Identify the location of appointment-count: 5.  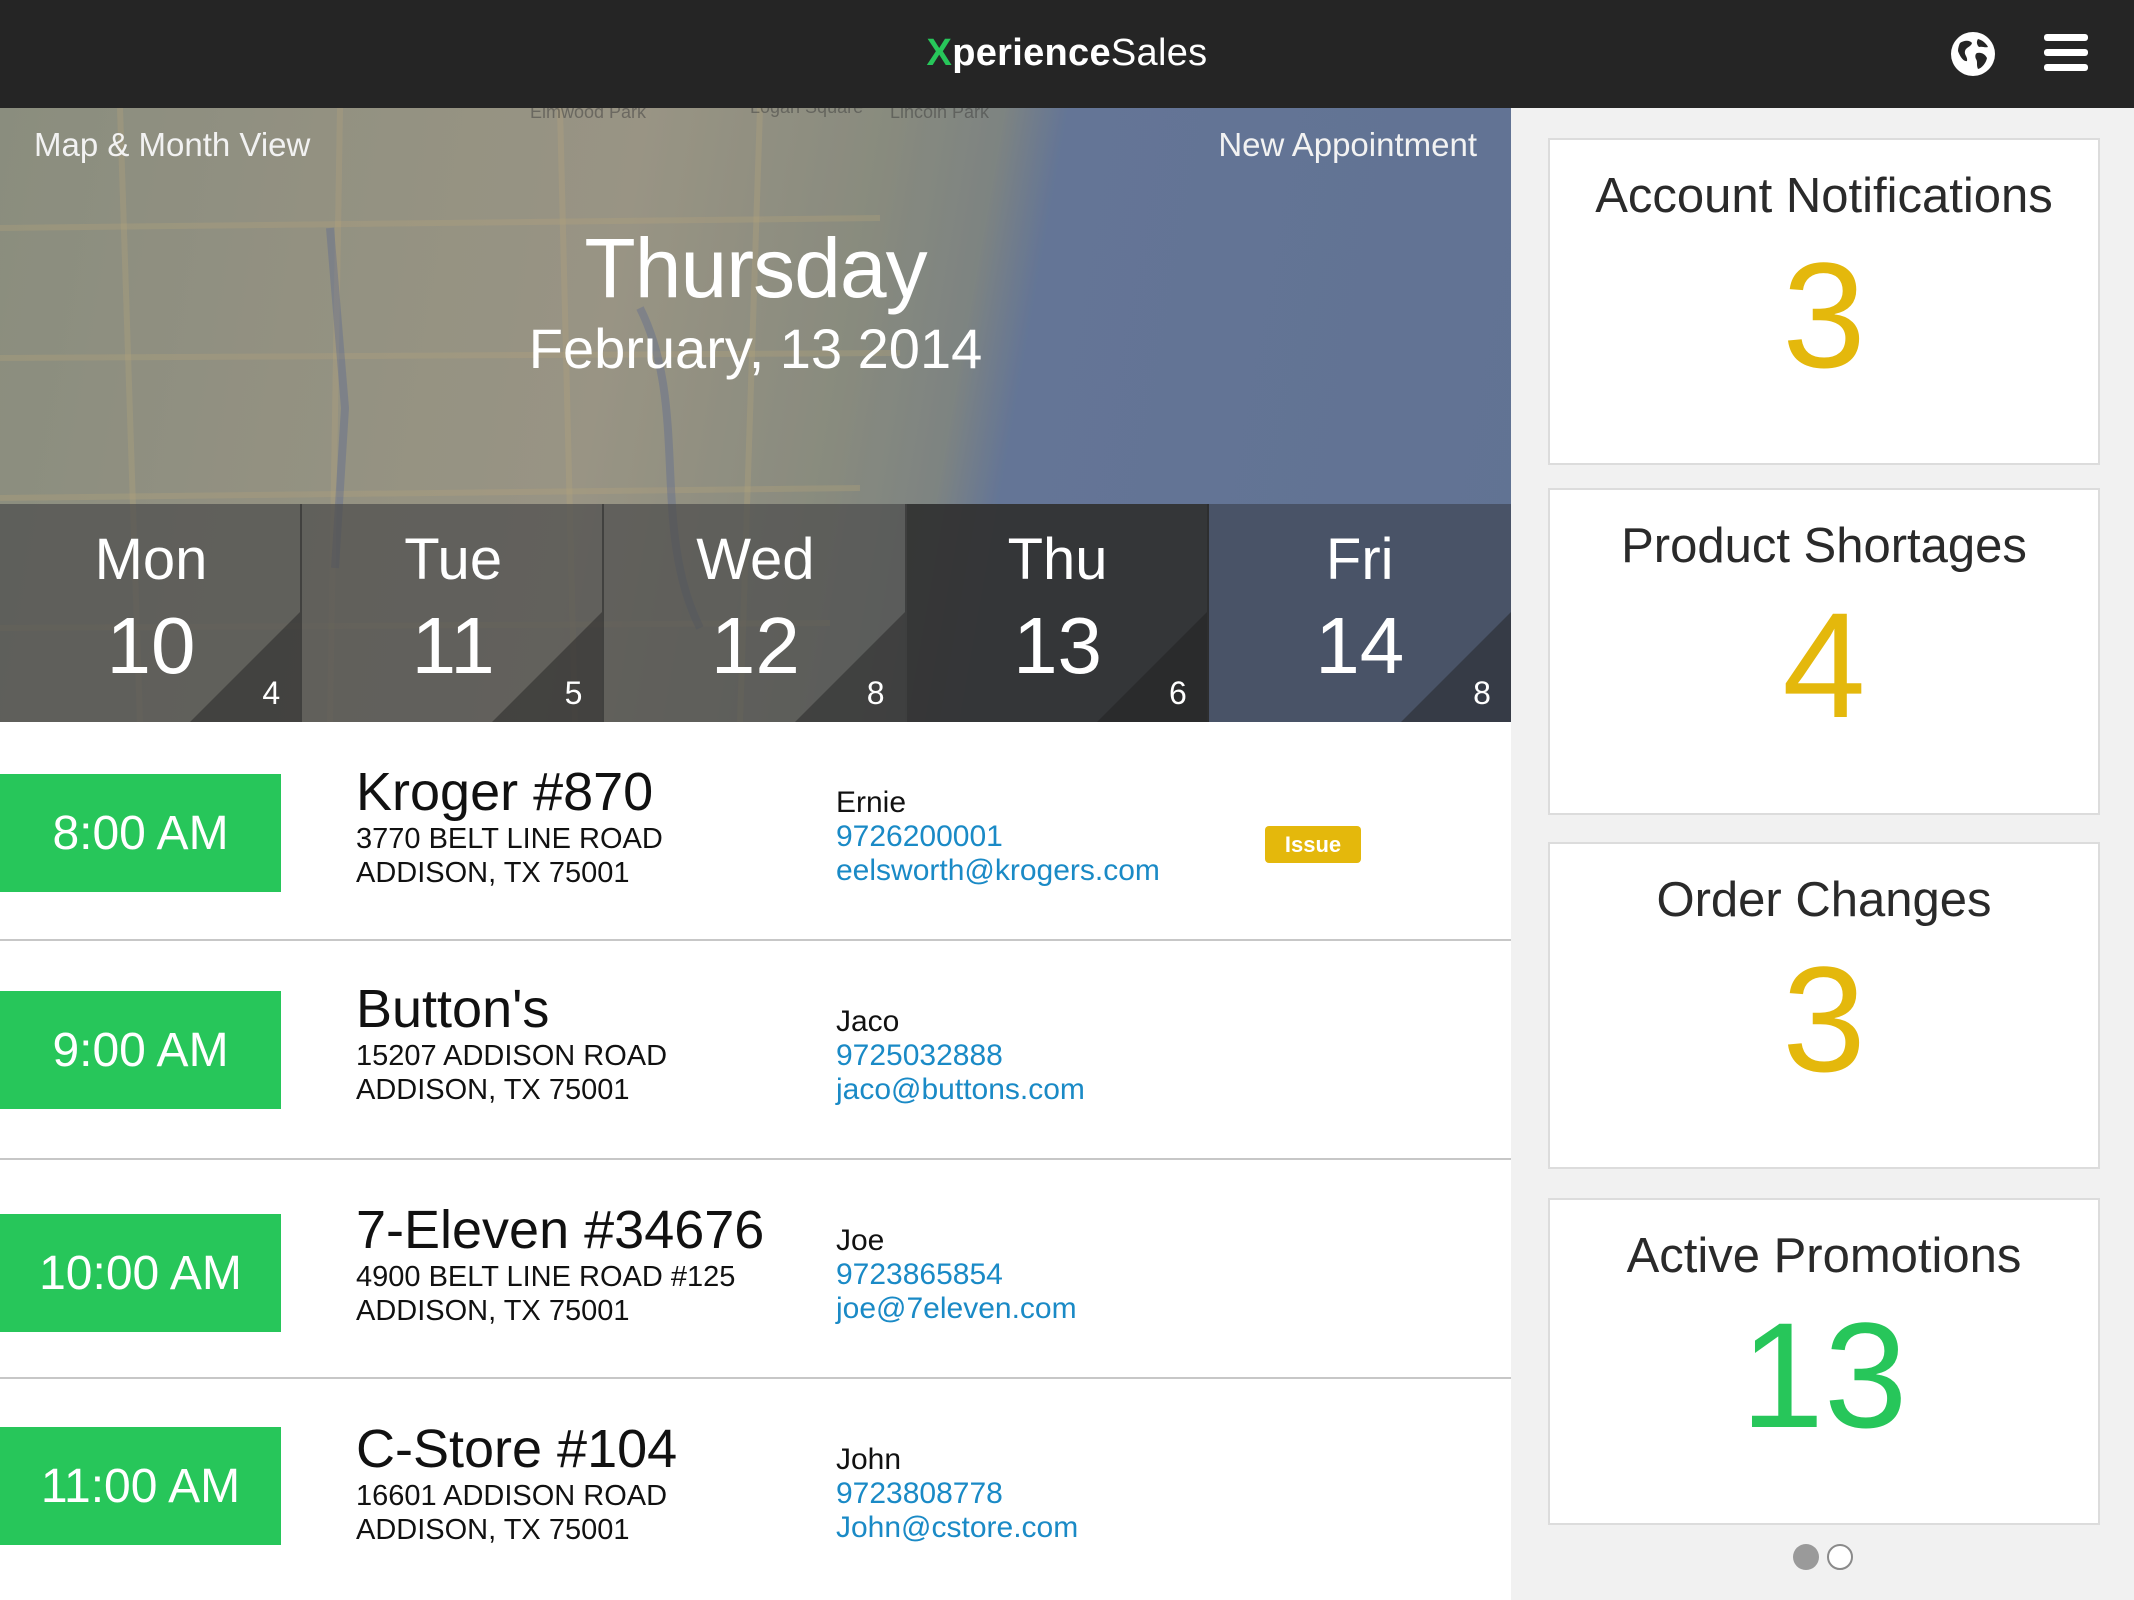
(573, 693).